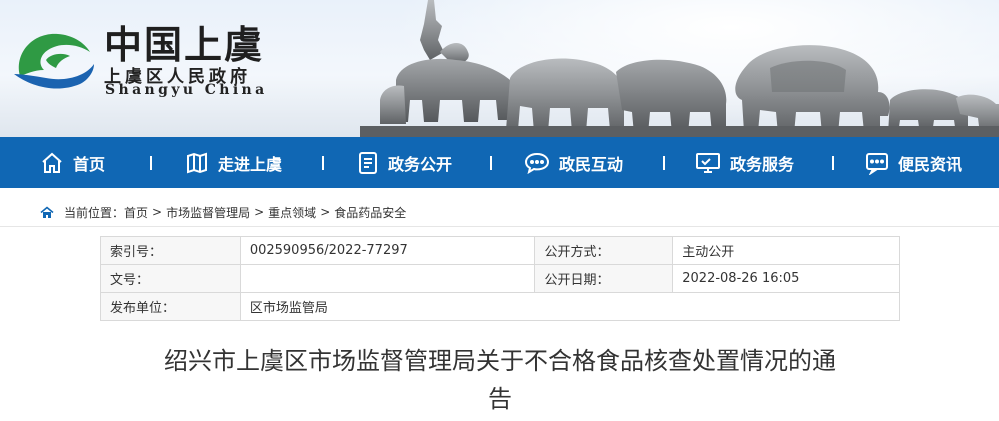 This screenshot has width=999, height=421. I want to click on nav-label-info: 便民资讯, so click(930, 164).